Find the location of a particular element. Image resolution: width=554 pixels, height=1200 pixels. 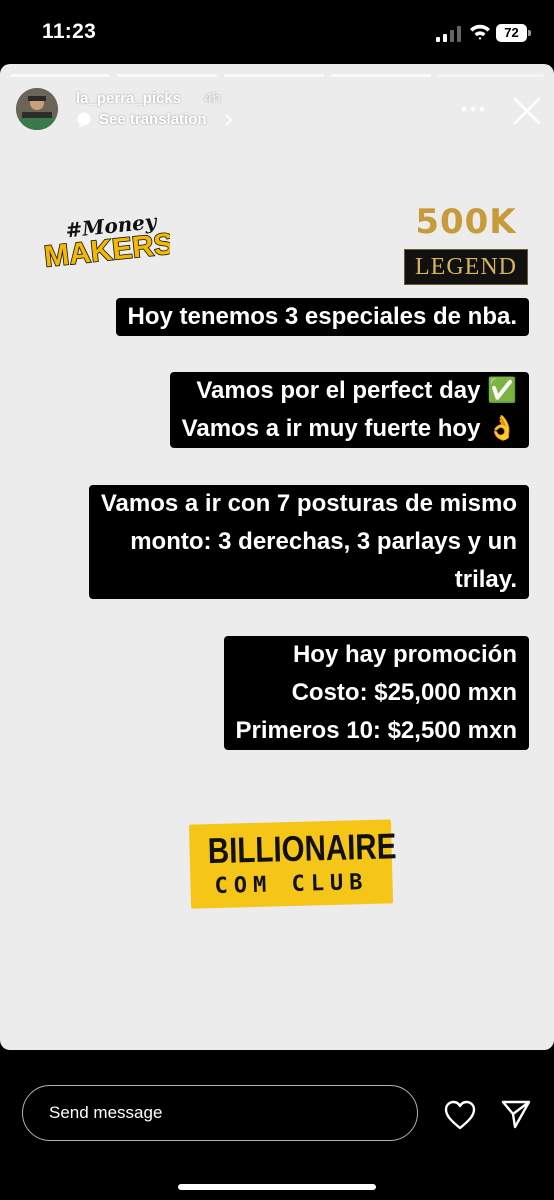

see-translation-link: See translation is located at coordinates (153, 119).